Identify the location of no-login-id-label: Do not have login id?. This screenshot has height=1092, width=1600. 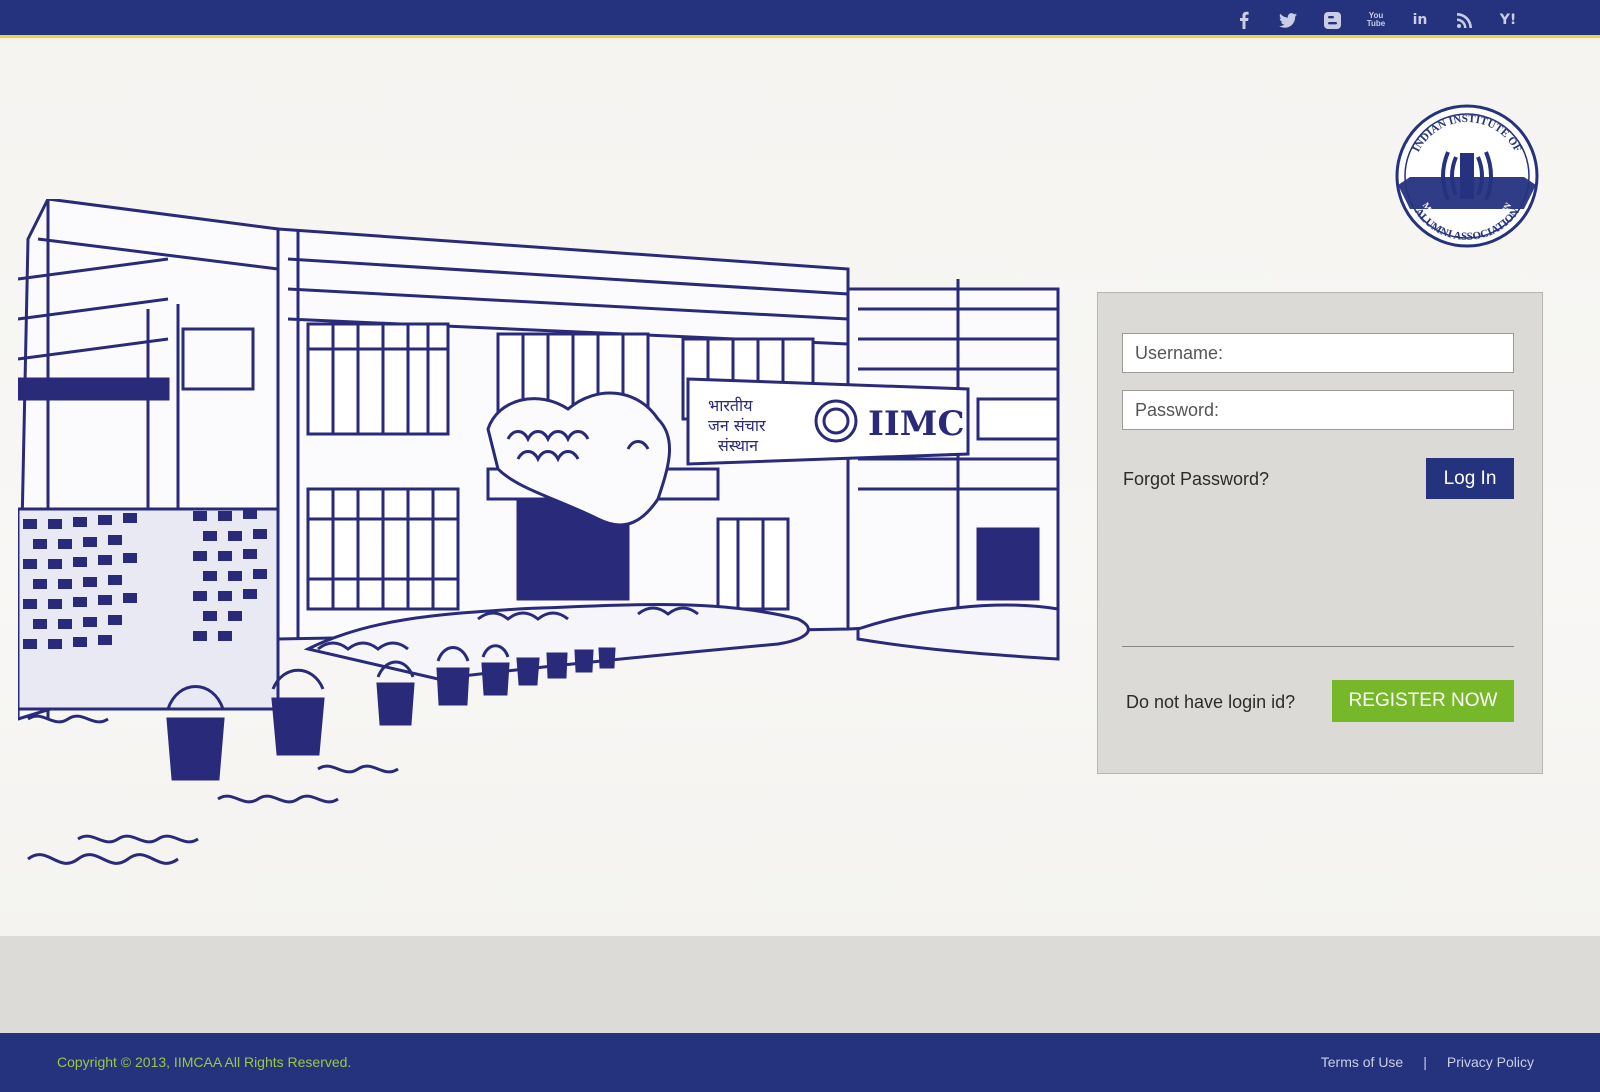
(1211, 702).